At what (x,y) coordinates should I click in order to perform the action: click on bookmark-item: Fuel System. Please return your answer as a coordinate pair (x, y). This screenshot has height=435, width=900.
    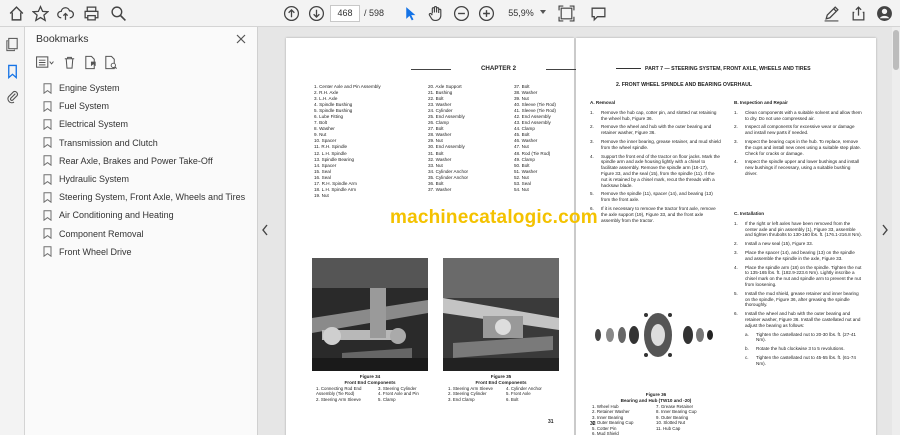
    Looking at the image, I should click on (141, 106).